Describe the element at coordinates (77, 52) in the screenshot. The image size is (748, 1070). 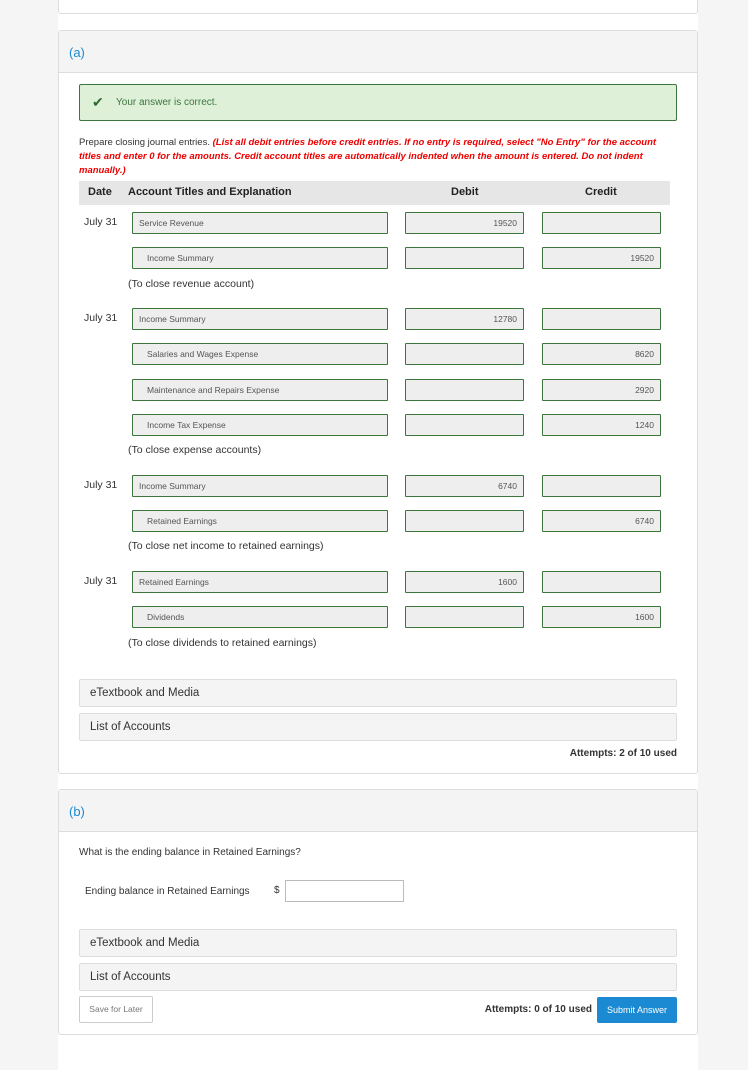
I see `part-a-label: (a)` at that location.